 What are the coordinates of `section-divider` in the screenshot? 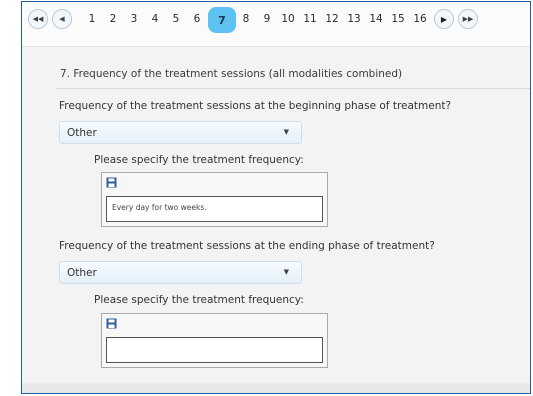 It's located at (293, 88).